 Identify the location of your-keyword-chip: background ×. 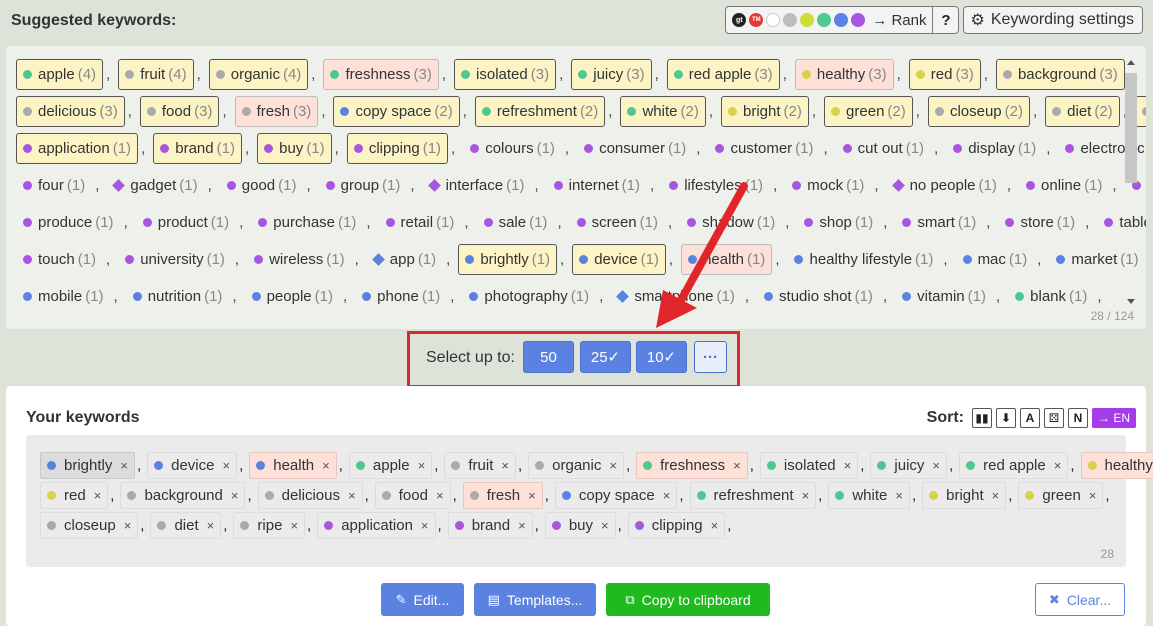
(183, 495).